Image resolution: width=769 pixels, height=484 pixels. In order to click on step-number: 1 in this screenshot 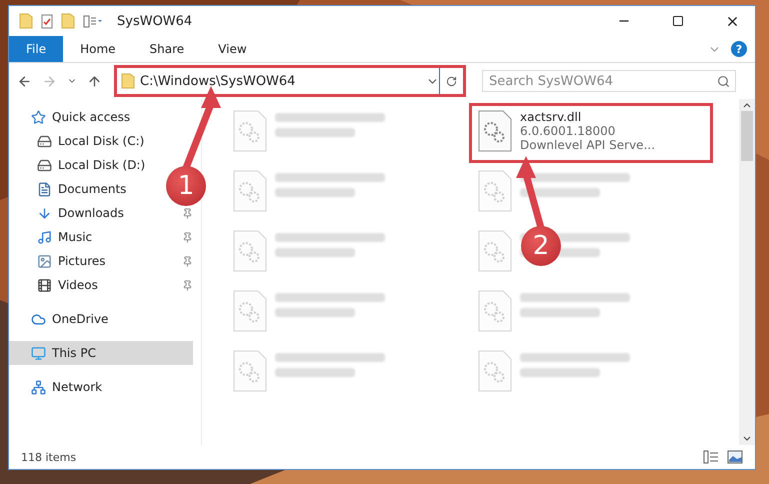, I will do `click(186, 186)`.